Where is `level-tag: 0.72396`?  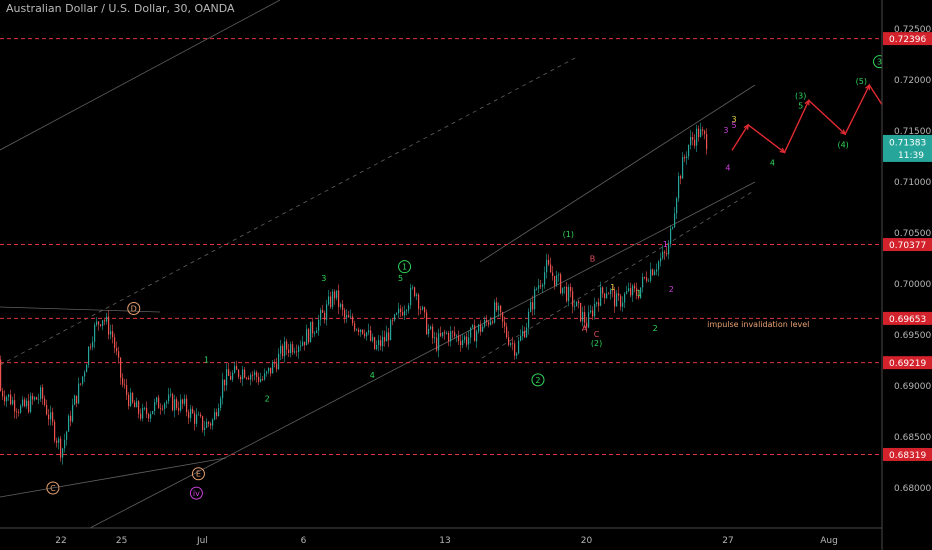
level-tag: 0.72396 is located at coordinates (907, 39).